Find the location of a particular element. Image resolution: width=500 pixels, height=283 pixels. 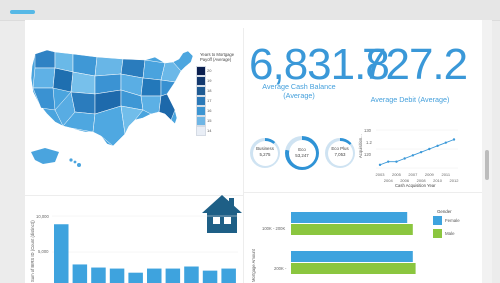

x-tick-label: 2007 is located at coordinates (413, 174).